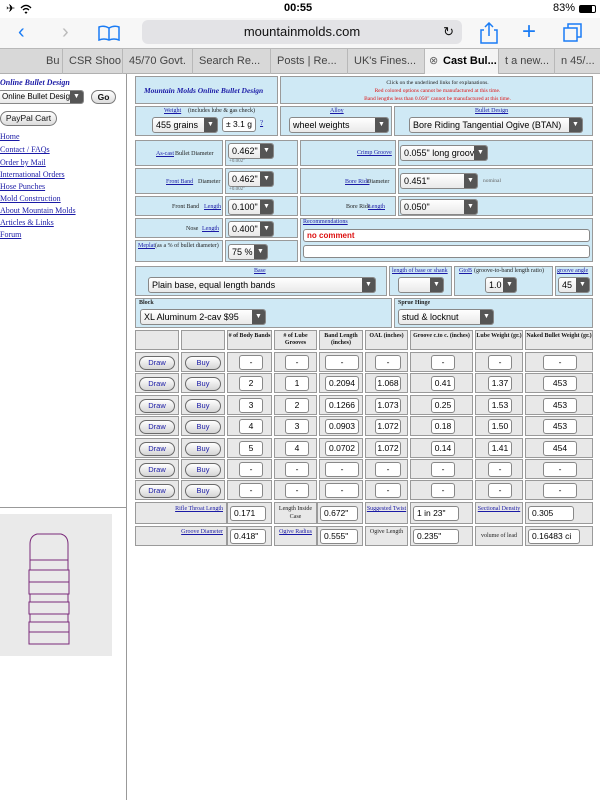 The height and width of the screenshot is (800, 600). What do you see at coordinates (443, 384) in the screenshot?
I see `table-value-field: 0.41` at bounding box center [443, 384].